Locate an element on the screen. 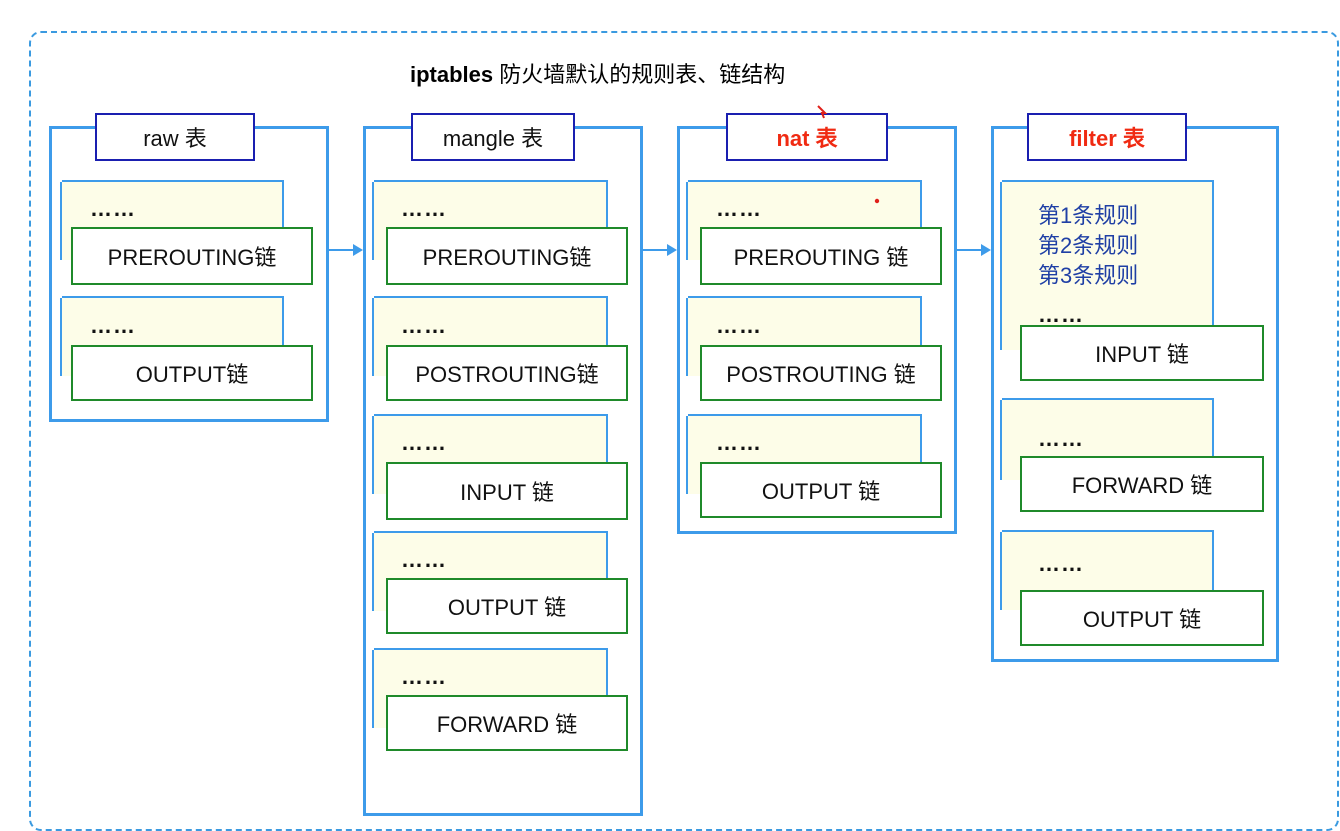 This screenshot has width=1340, height=831. filter-rule-3: 第3条规则 is located at coordinates (1088, 275).